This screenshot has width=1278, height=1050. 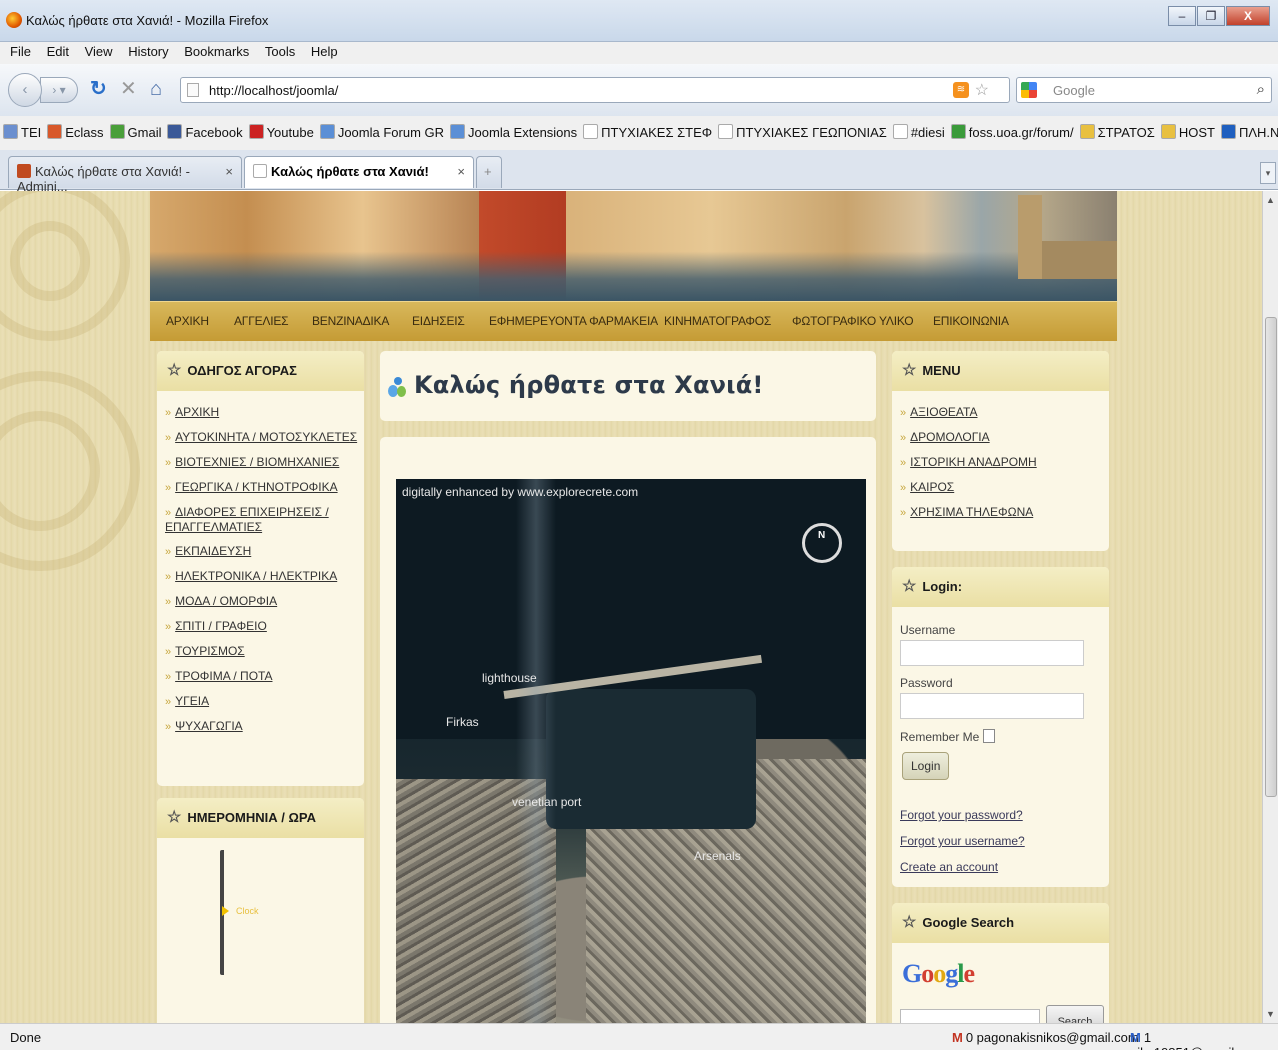 What do you see at coordinates (909, 922) in the screenshot?
I see `star-icon: ☆` at bounding box center [909, 922].